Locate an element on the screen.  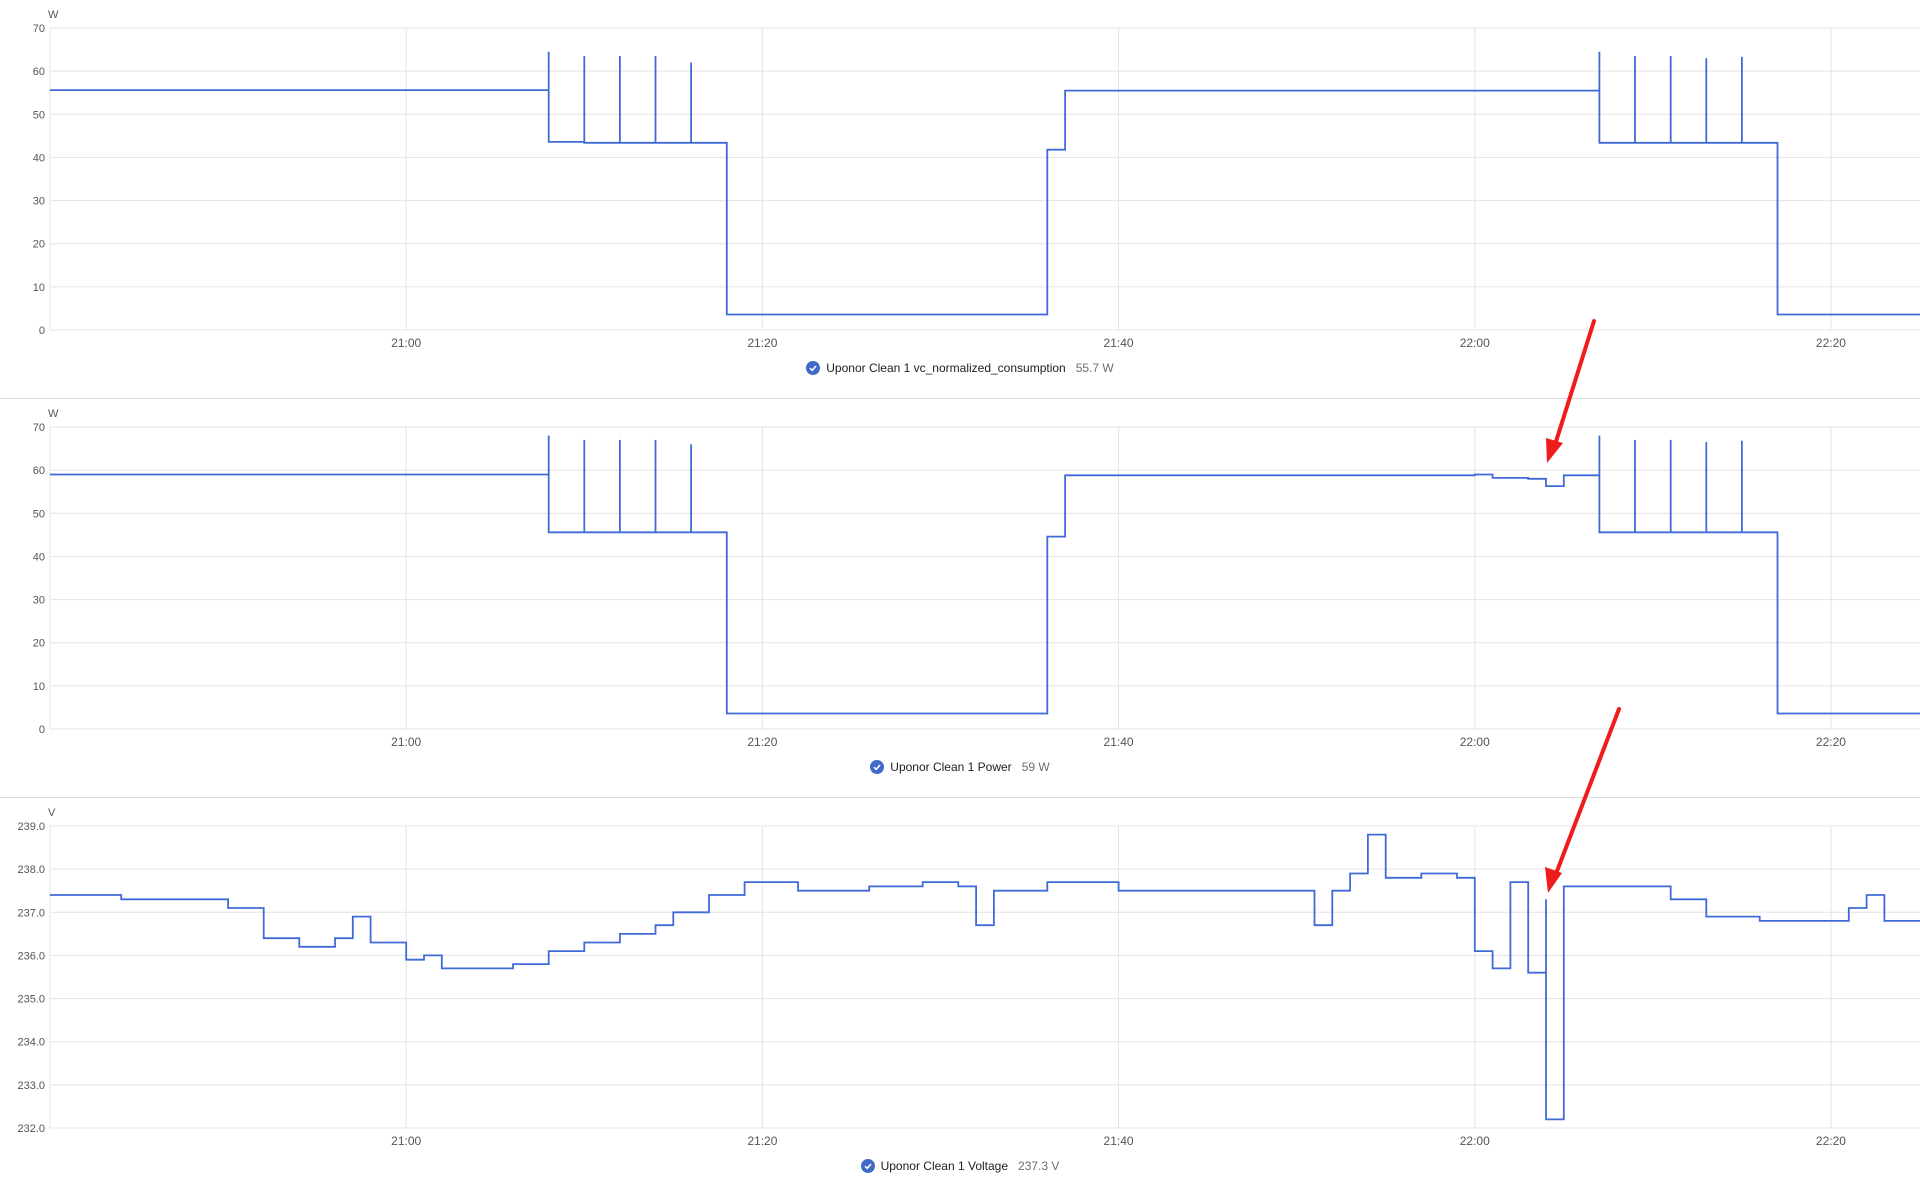
y-tick-label: 233.0 is located at coordinates (31, 1086).